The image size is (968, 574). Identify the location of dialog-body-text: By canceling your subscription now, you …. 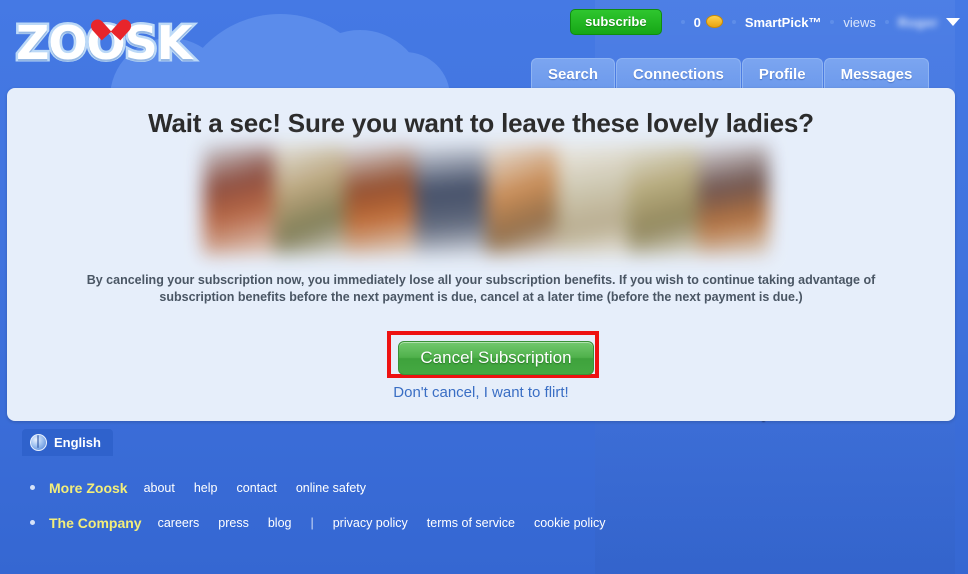
(481, 288).